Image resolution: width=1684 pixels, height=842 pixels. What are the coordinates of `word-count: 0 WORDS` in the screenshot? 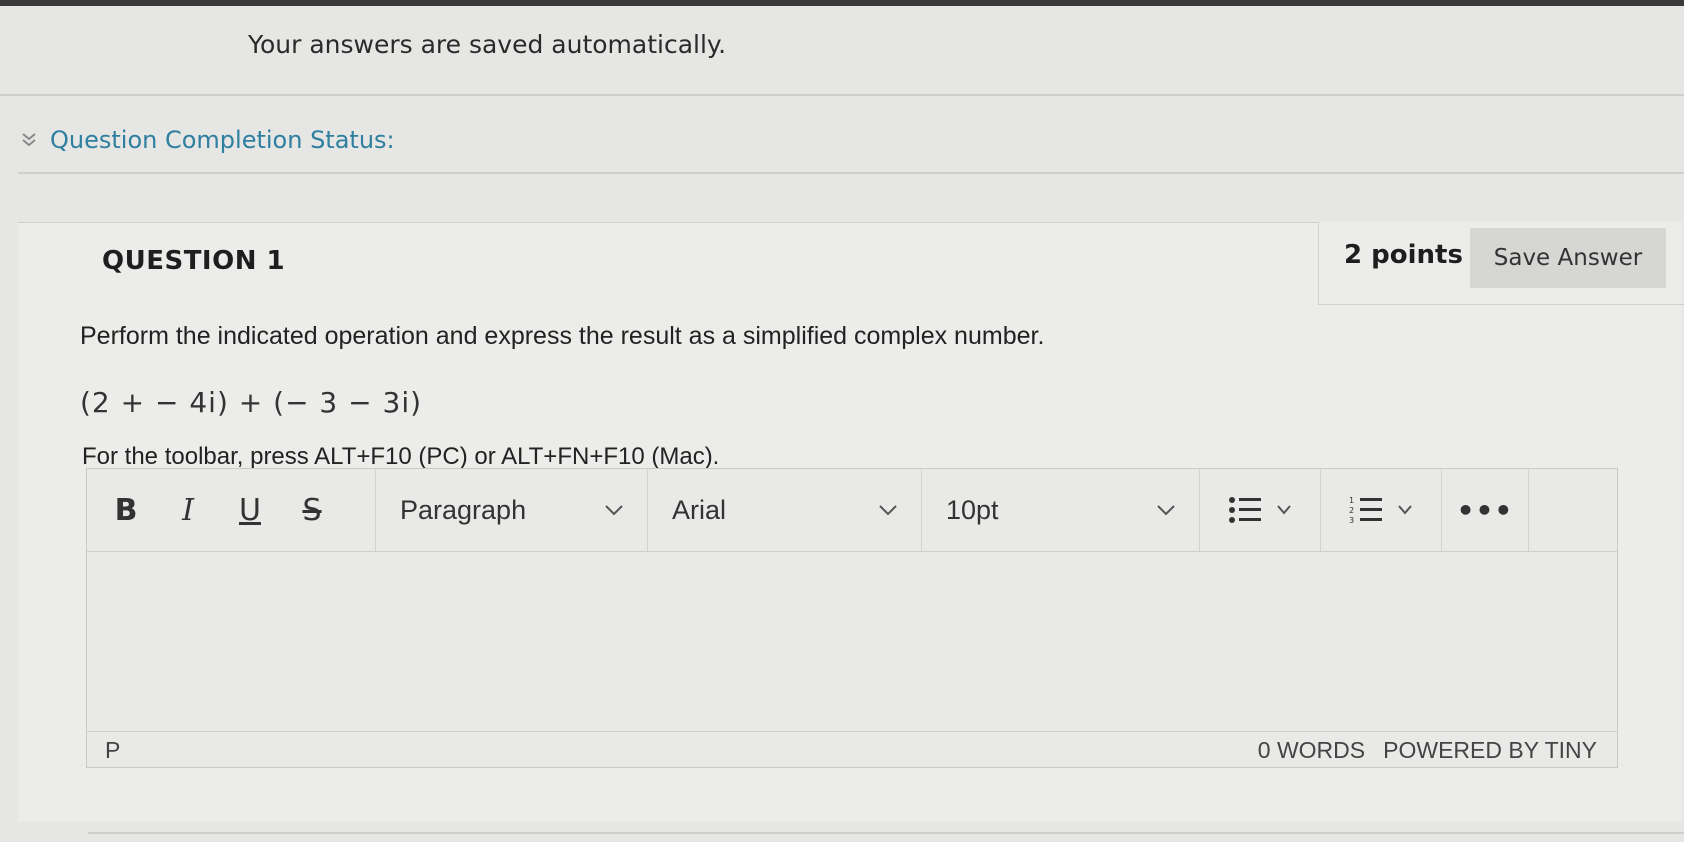 It's located at (1311, 750).